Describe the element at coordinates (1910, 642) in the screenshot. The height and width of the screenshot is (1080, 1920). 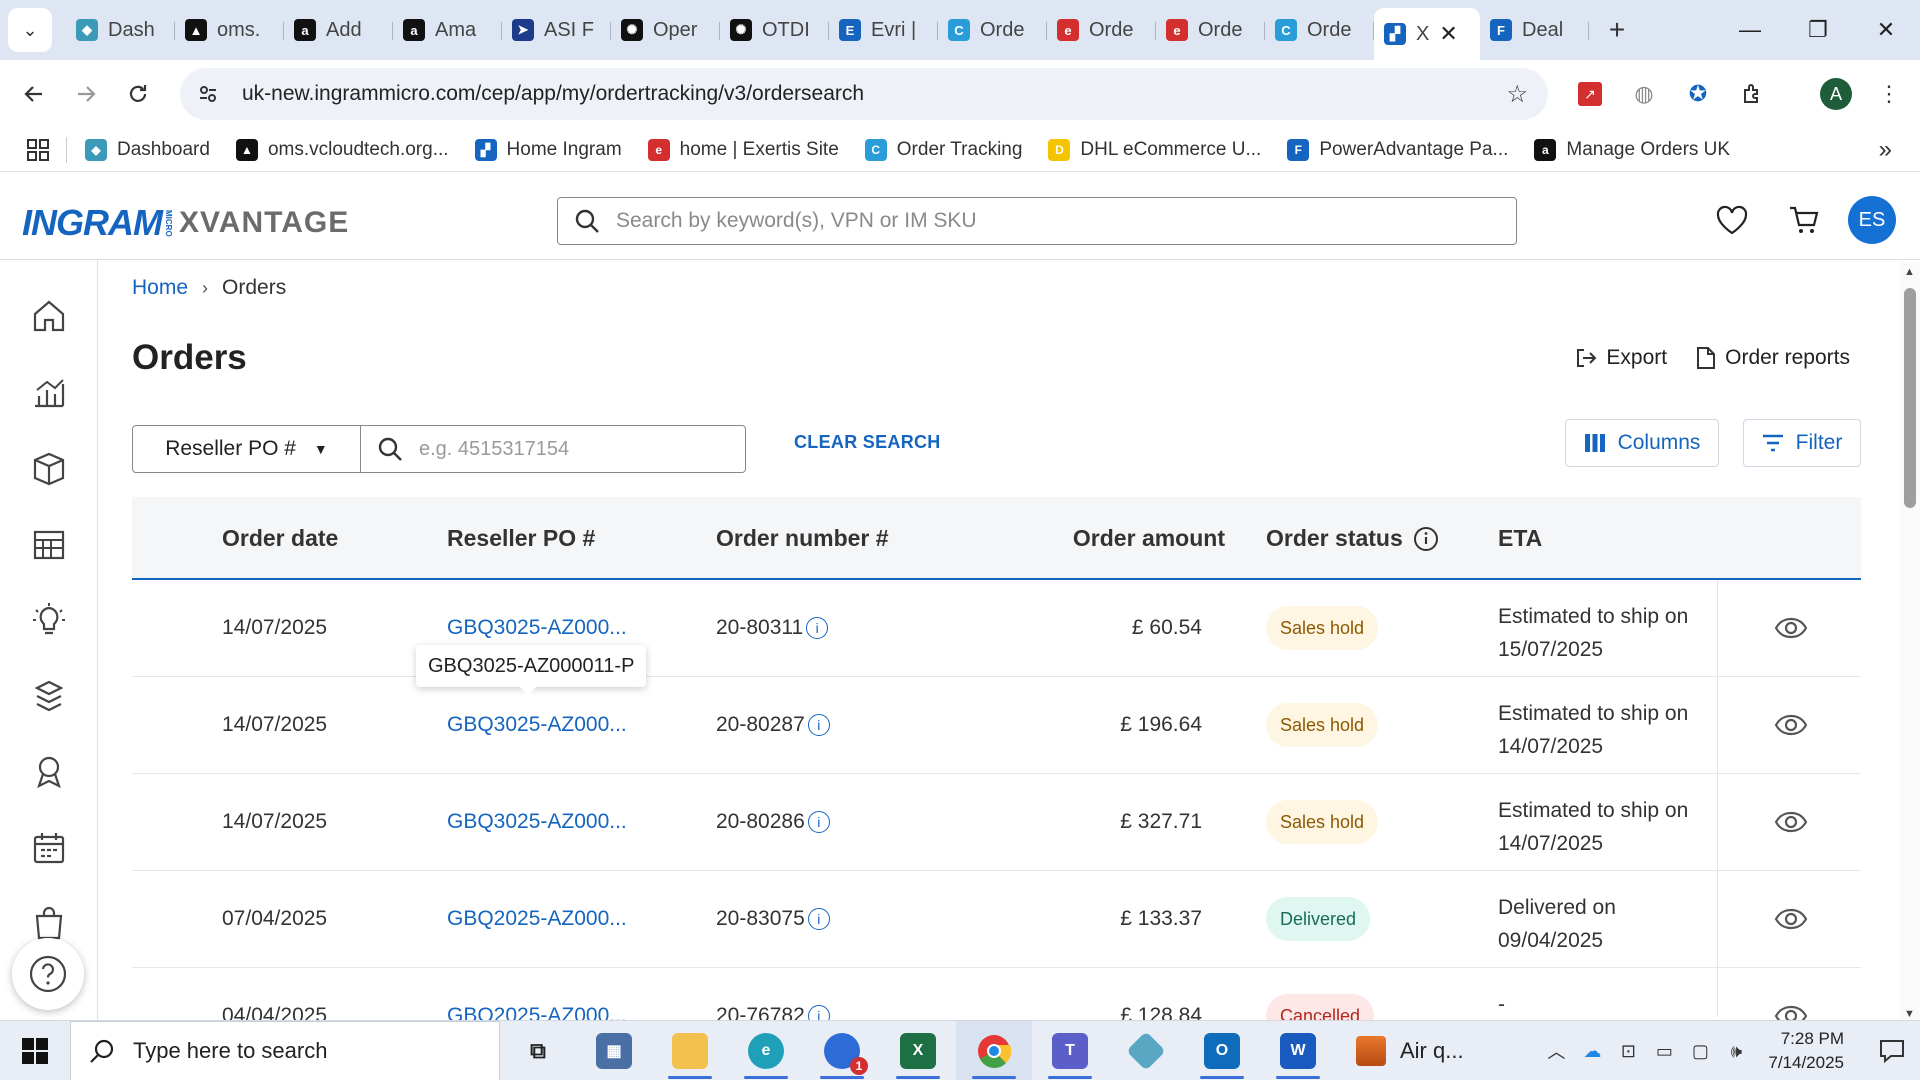
I see `page-scrollbar: ▲ ▼` at that location.